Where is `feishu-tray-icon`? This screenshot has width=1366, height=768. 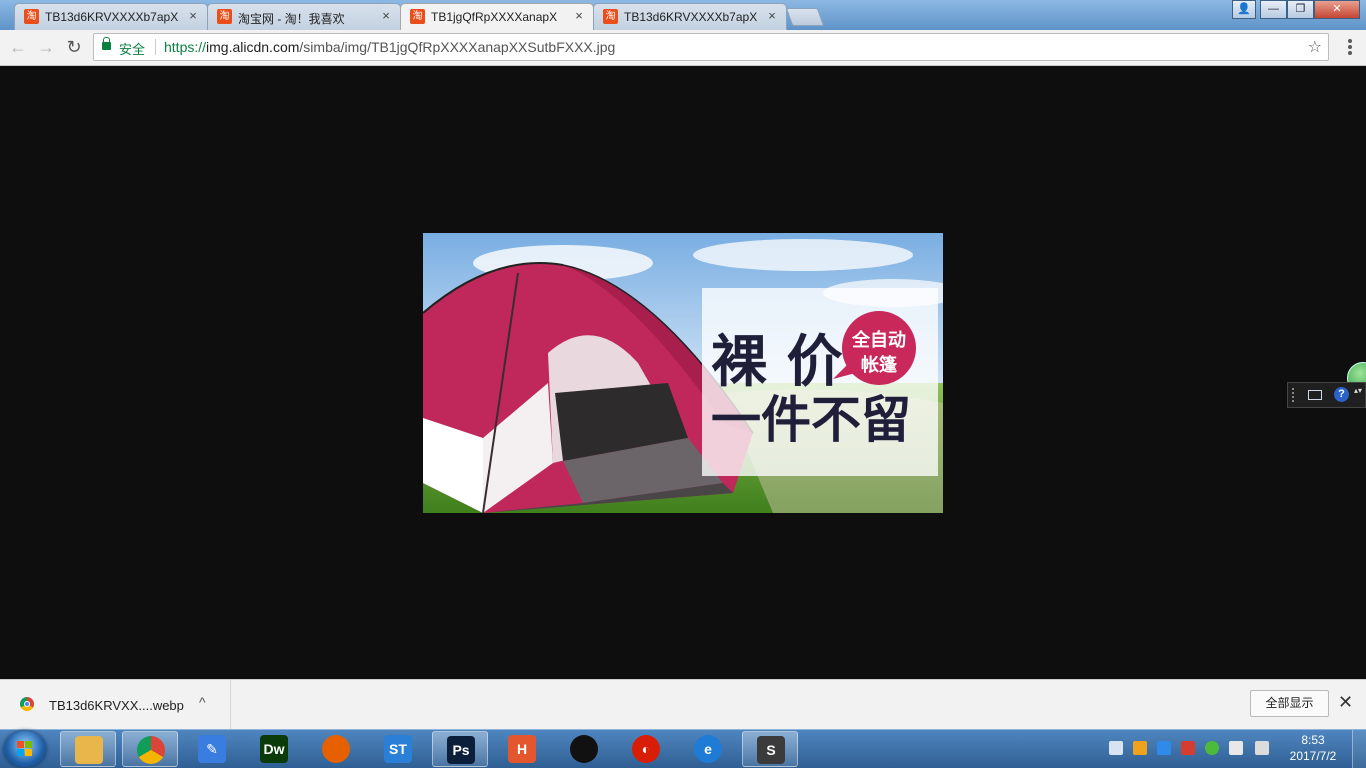
feishu-tray-icon is located at coordinates (1164, 748).